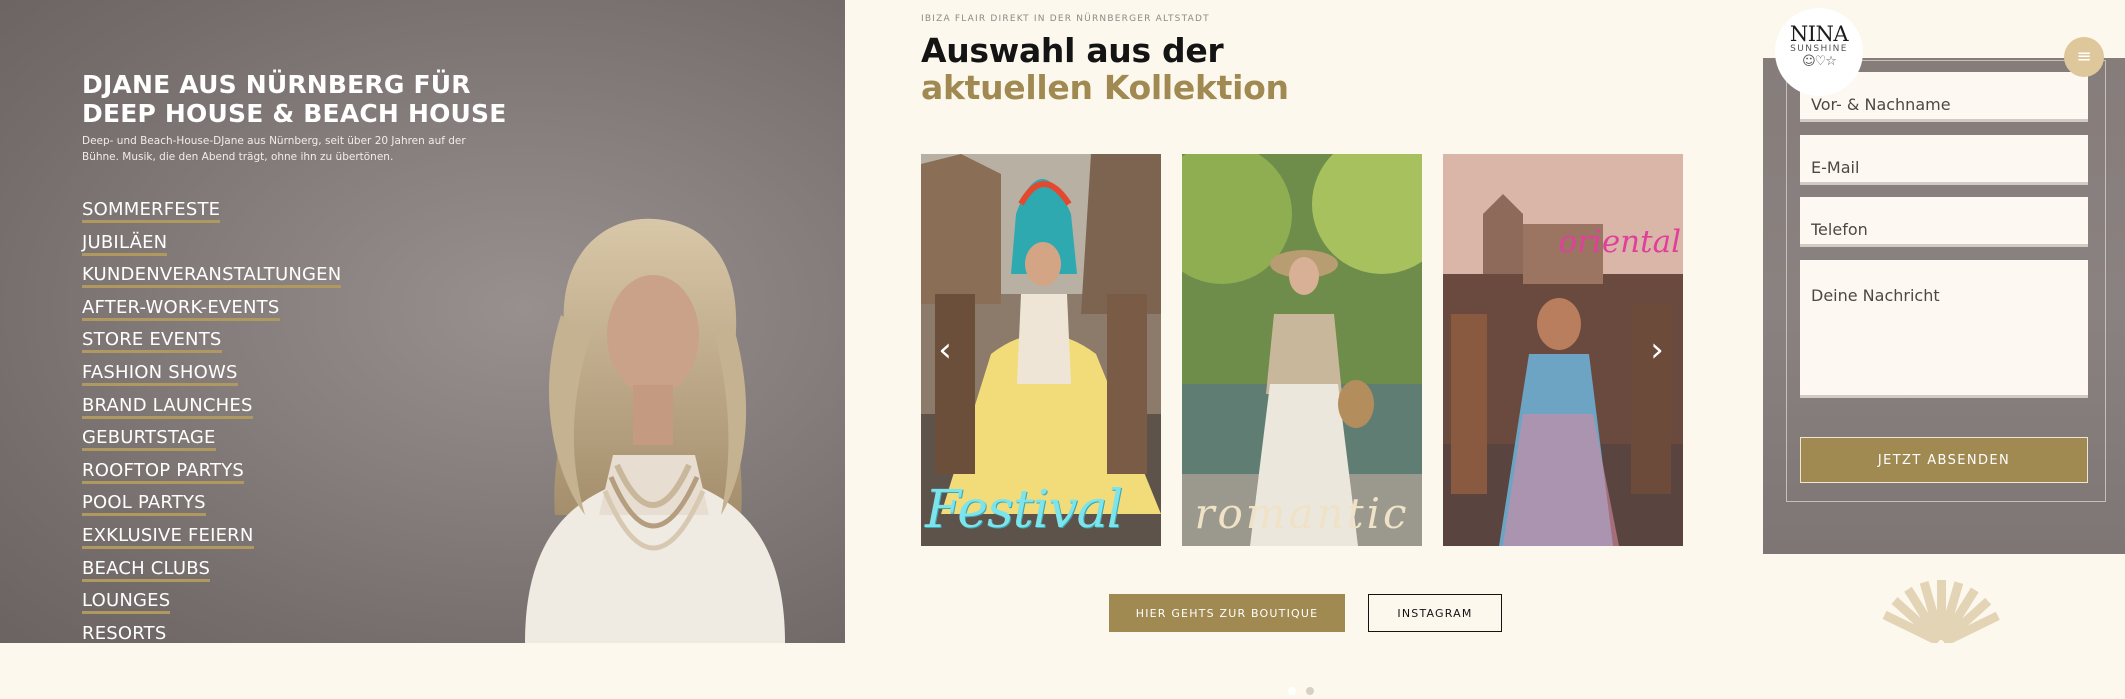  Describe the element at coordinates (1435, 613) in the screenshot. I see `instagram-button: INSTAGRAM` at that location.